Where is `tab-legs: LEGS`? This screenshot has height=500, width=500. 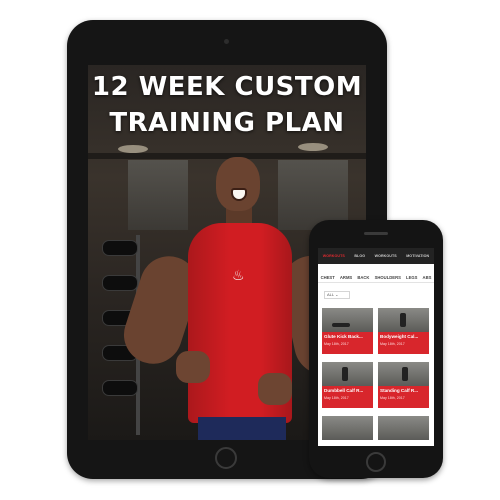 tab-legs: LEGS is located at coordinates (411, 277).